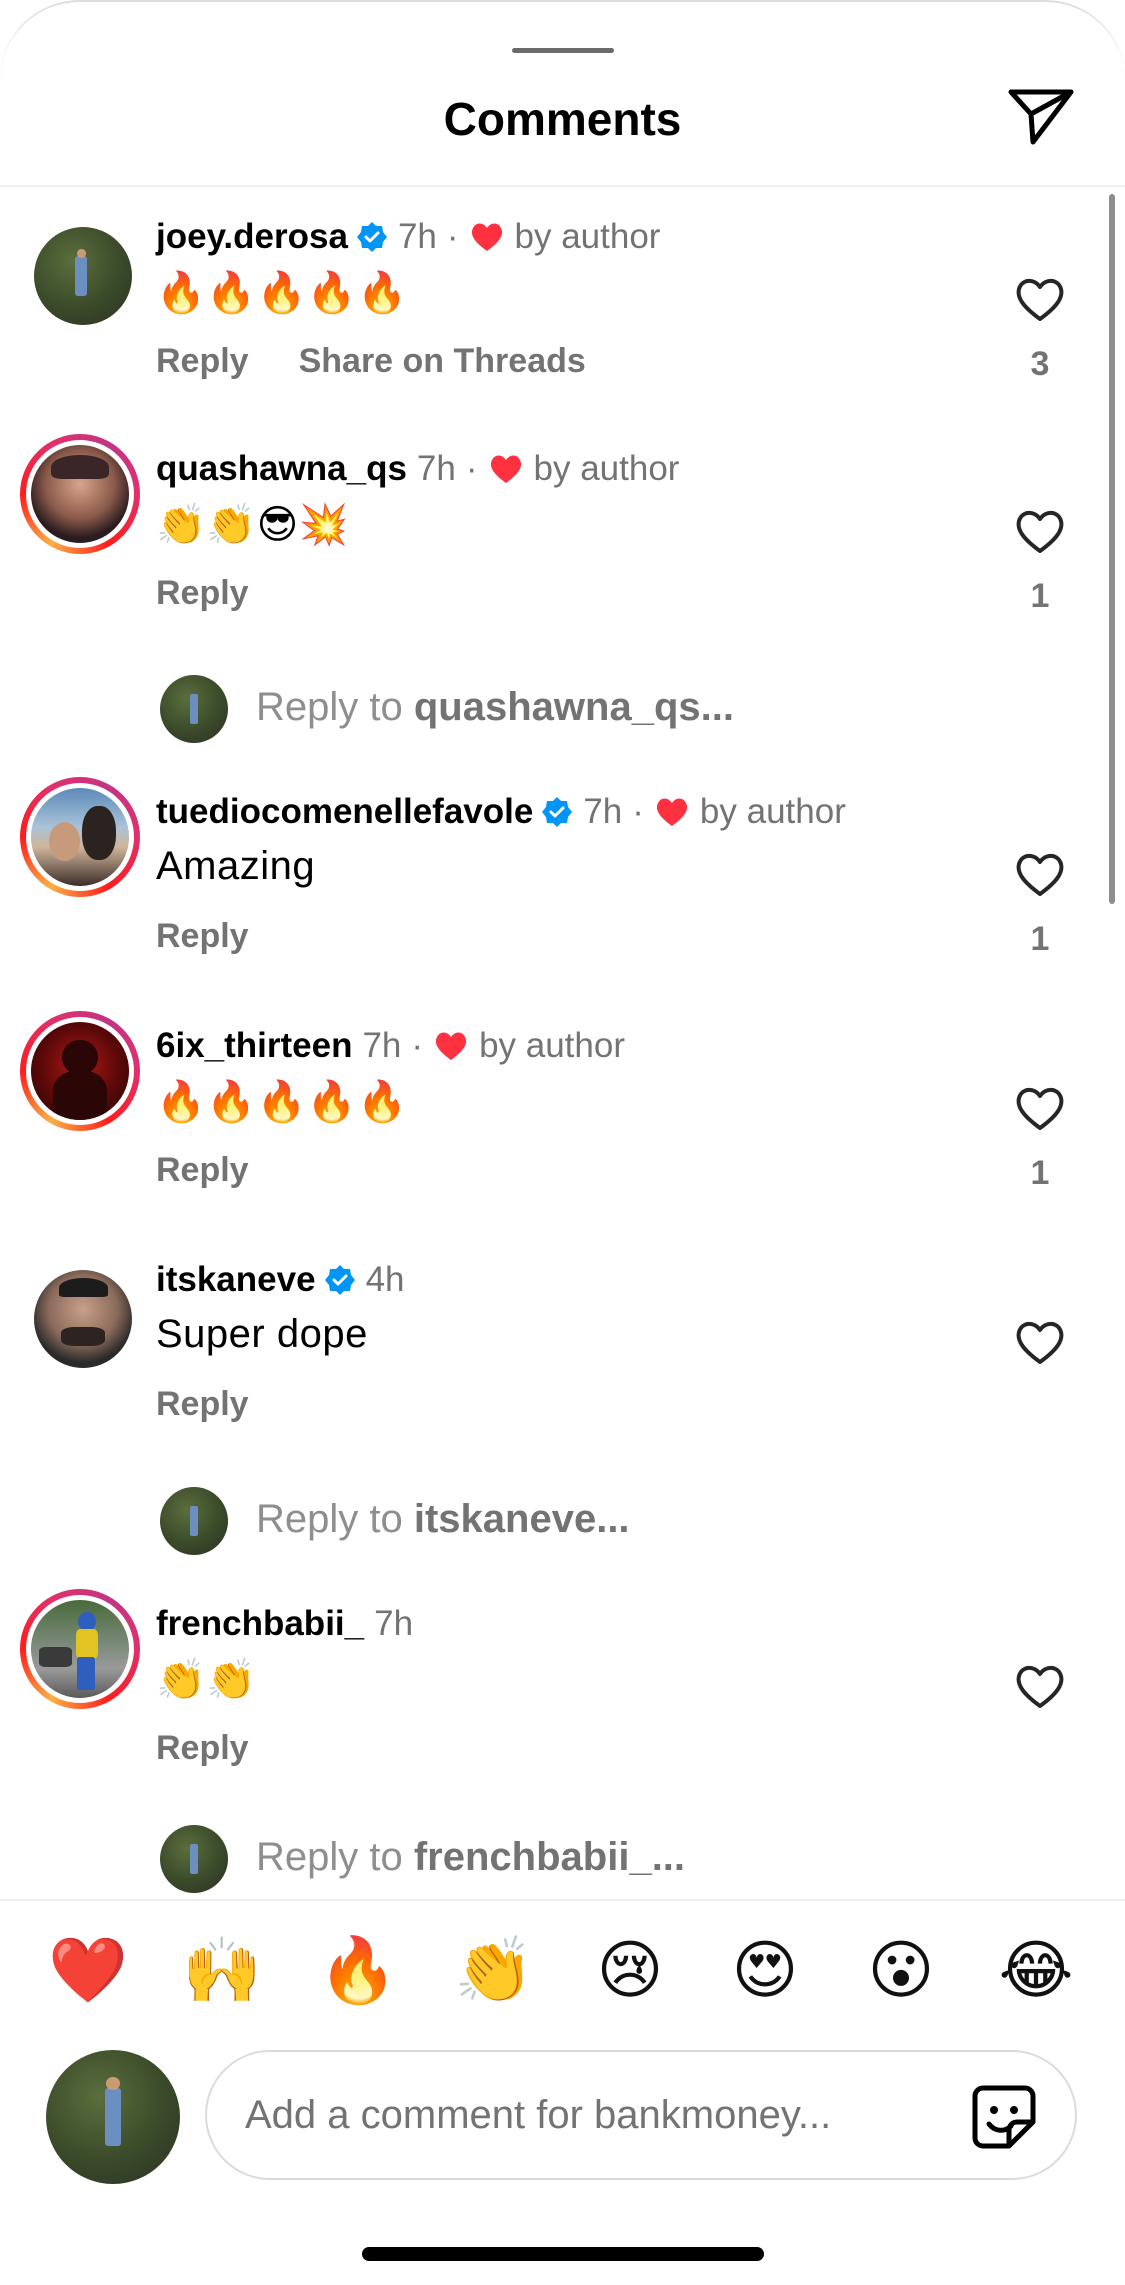 This screenshot has height=2285, width=1125. I want to click on comment-meta: 6ix_thirteen 7h · by author, so click(390, 1046).